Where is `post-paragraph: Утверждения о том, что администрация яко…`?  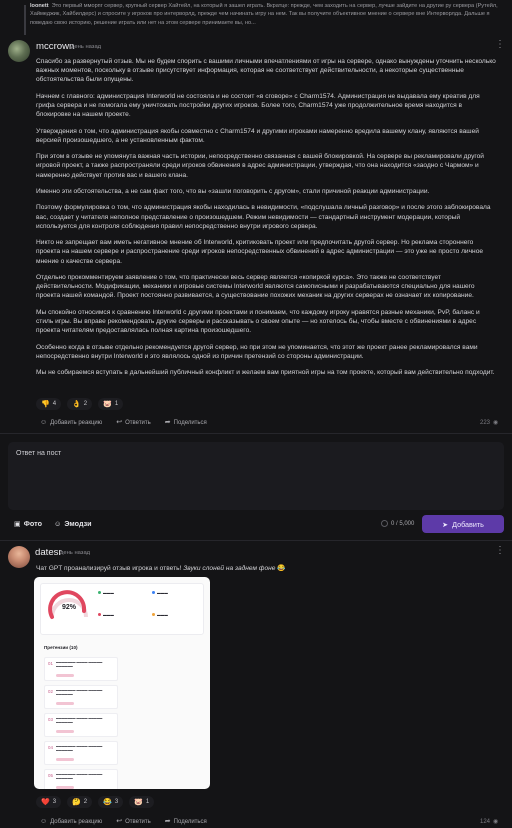
post-paragraph: Утверждения о том, что администрация яко… is located at coordinates (257, 135).